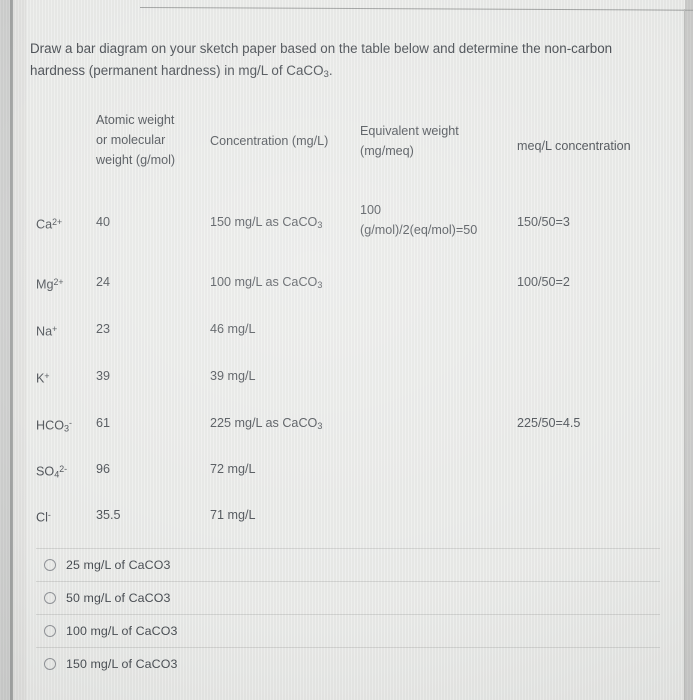 This screenshot has height=700, width=693. What do you see at coordinates (543, 222) in the screenshot?
I see `cell-meq-concentration: 150/50=3` at bounding box center [543, 222].